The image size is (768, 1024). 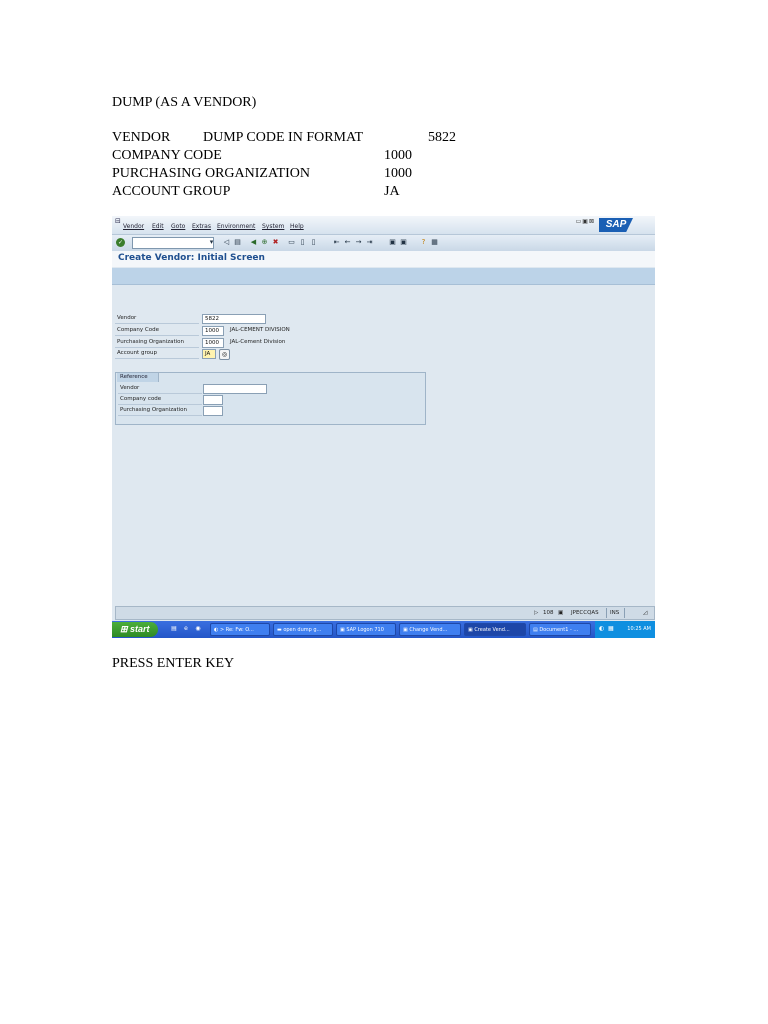 What do you see at coordinates (302, 242) in the screenshot?
I see `find-icon: ▯` at bounding box center [302, 242].